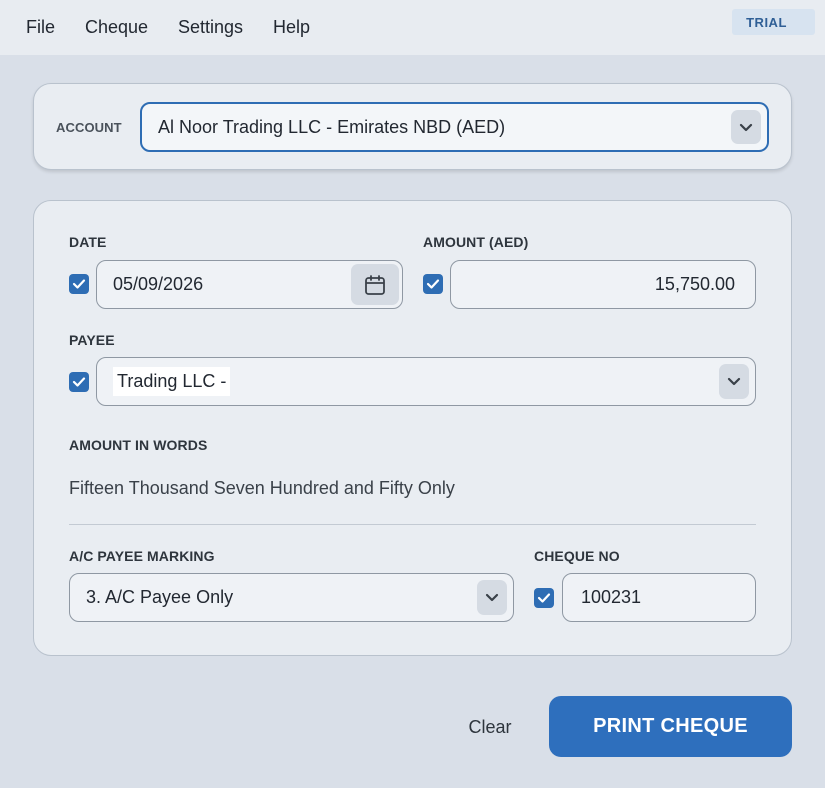  I want to click on calendar-button, so click(375, 284).